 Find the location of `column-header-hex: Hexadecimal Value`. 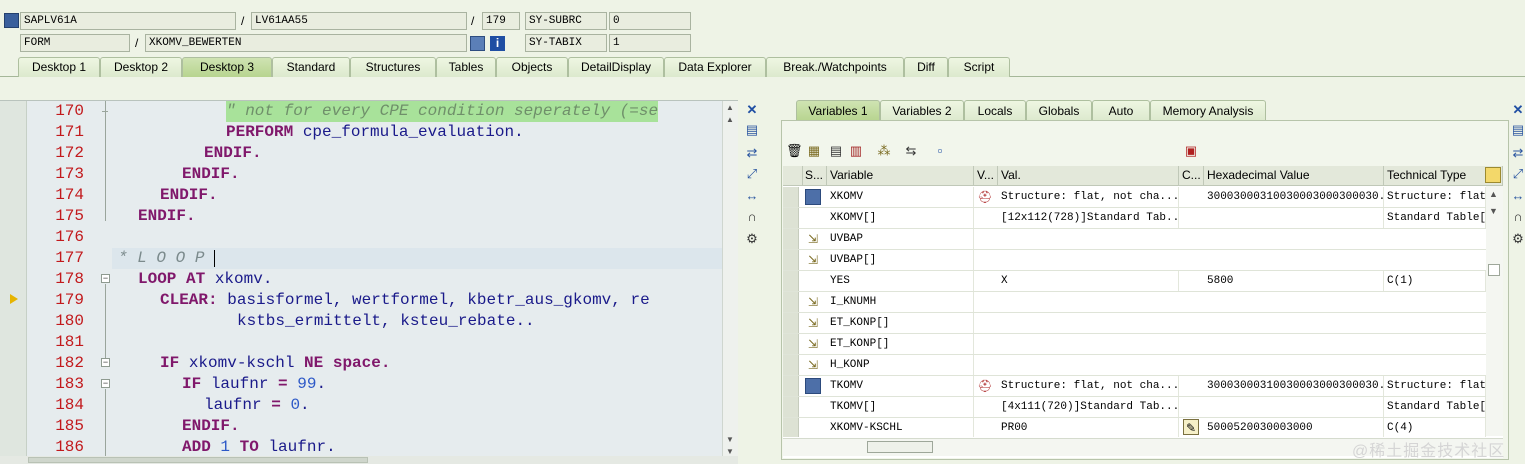

column-header-hex: Hexadecimal Value is located at coordinates (1294, 176).